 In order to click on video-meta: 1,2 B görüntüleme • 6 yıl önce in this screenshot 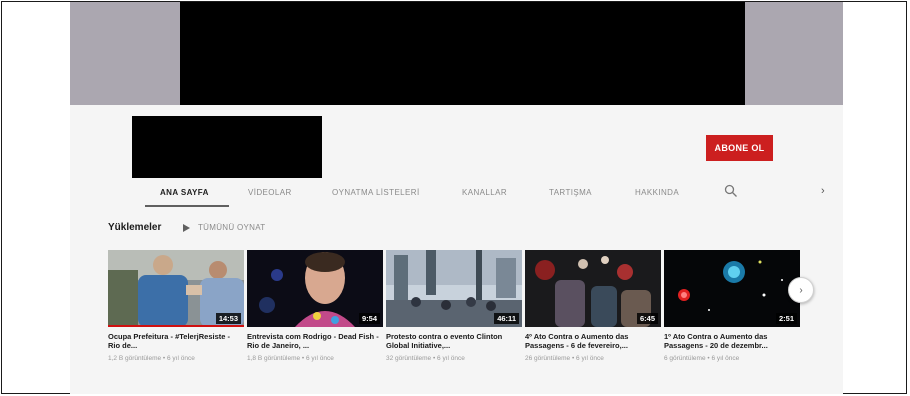, I will do `click(151, 358)`.